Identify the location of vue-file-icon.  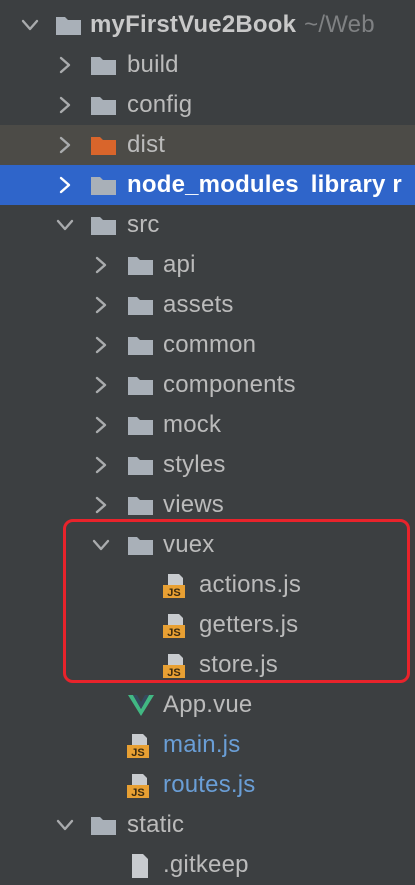
(141, 705).